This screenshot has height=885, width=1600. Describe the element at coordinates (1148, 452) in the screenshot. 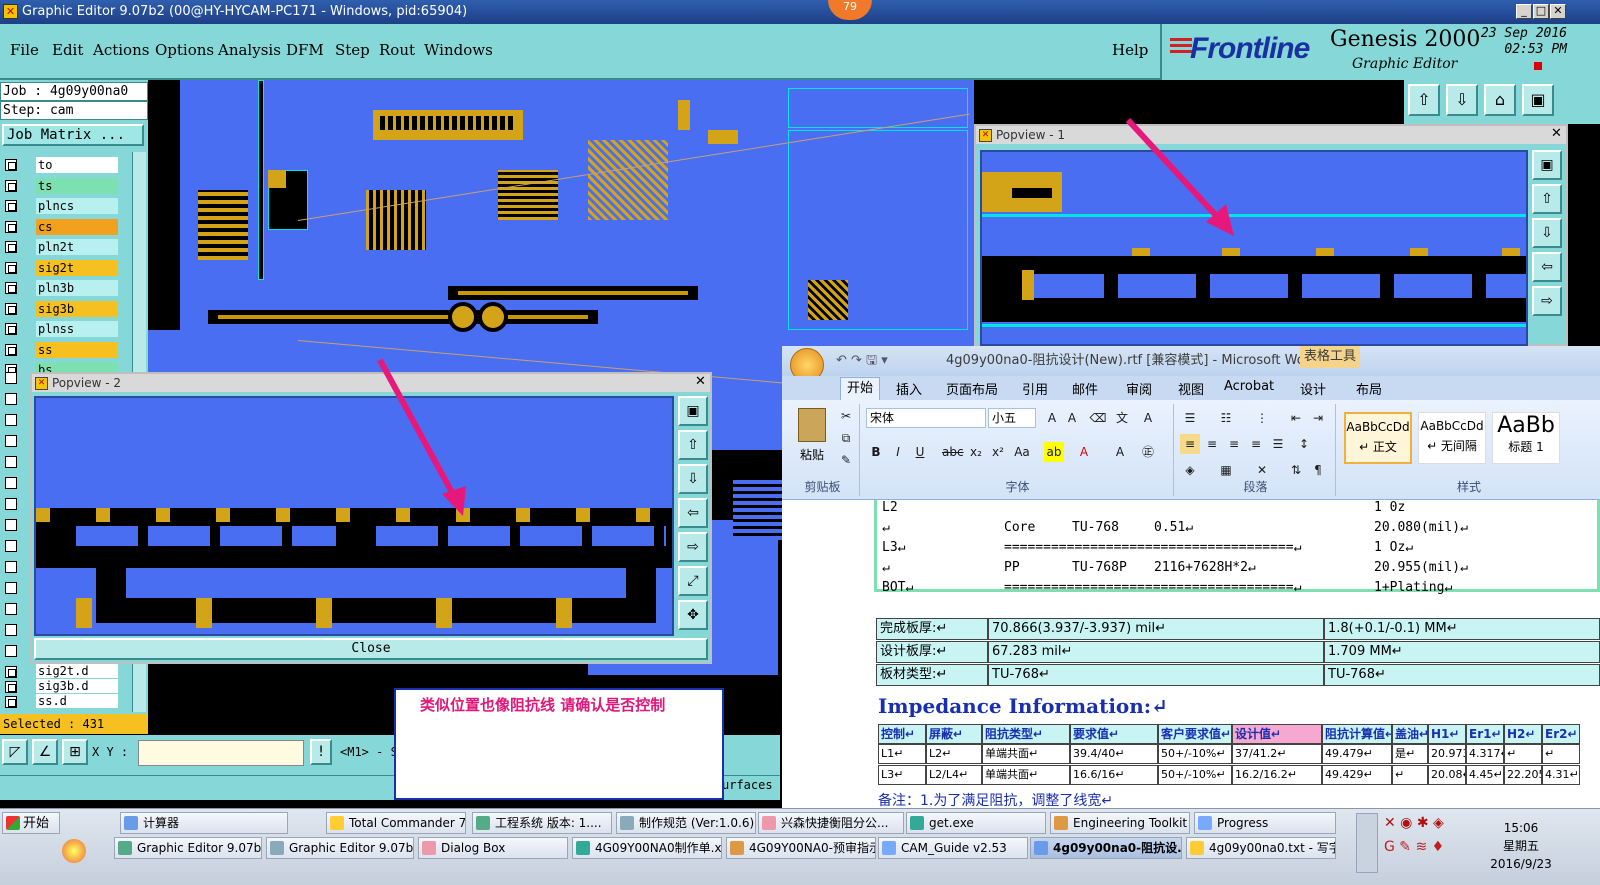

I see `enclose-char-icon: ㊣` at that location.